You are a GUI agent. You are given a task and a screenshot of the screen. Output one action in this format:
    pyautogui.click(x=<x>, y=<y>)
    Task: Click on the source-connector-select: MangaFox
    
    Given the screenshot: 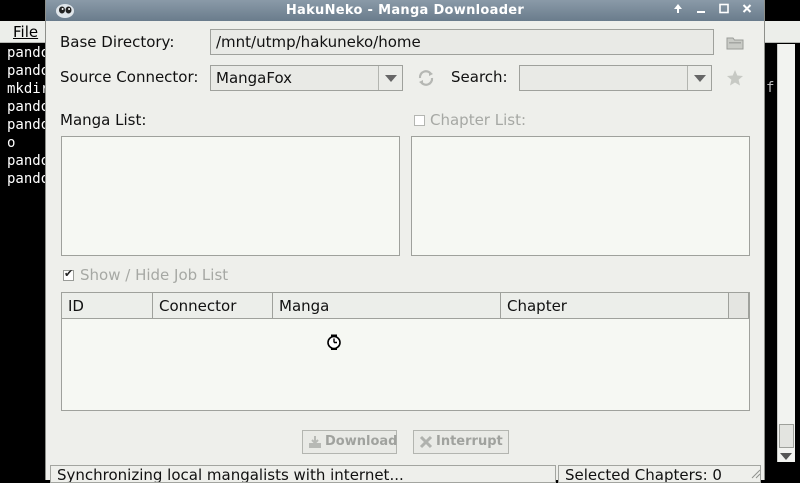 What is the action you would take?
    pyautogui.click(x=306, y=78)
    